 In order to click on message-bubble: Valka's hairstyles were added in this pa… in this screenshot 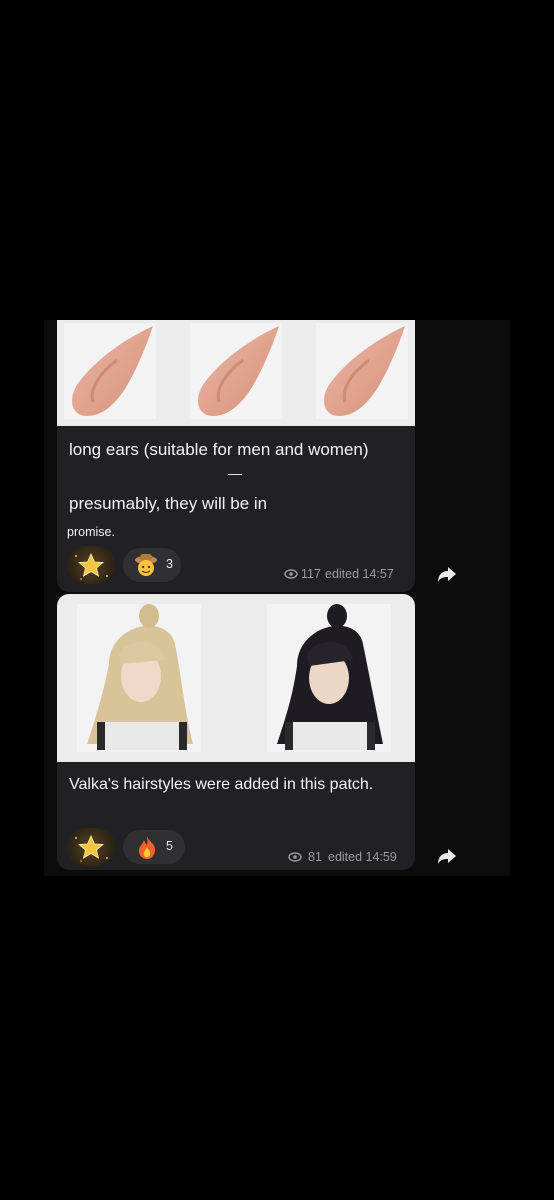, I will do `click(236, 732)`.